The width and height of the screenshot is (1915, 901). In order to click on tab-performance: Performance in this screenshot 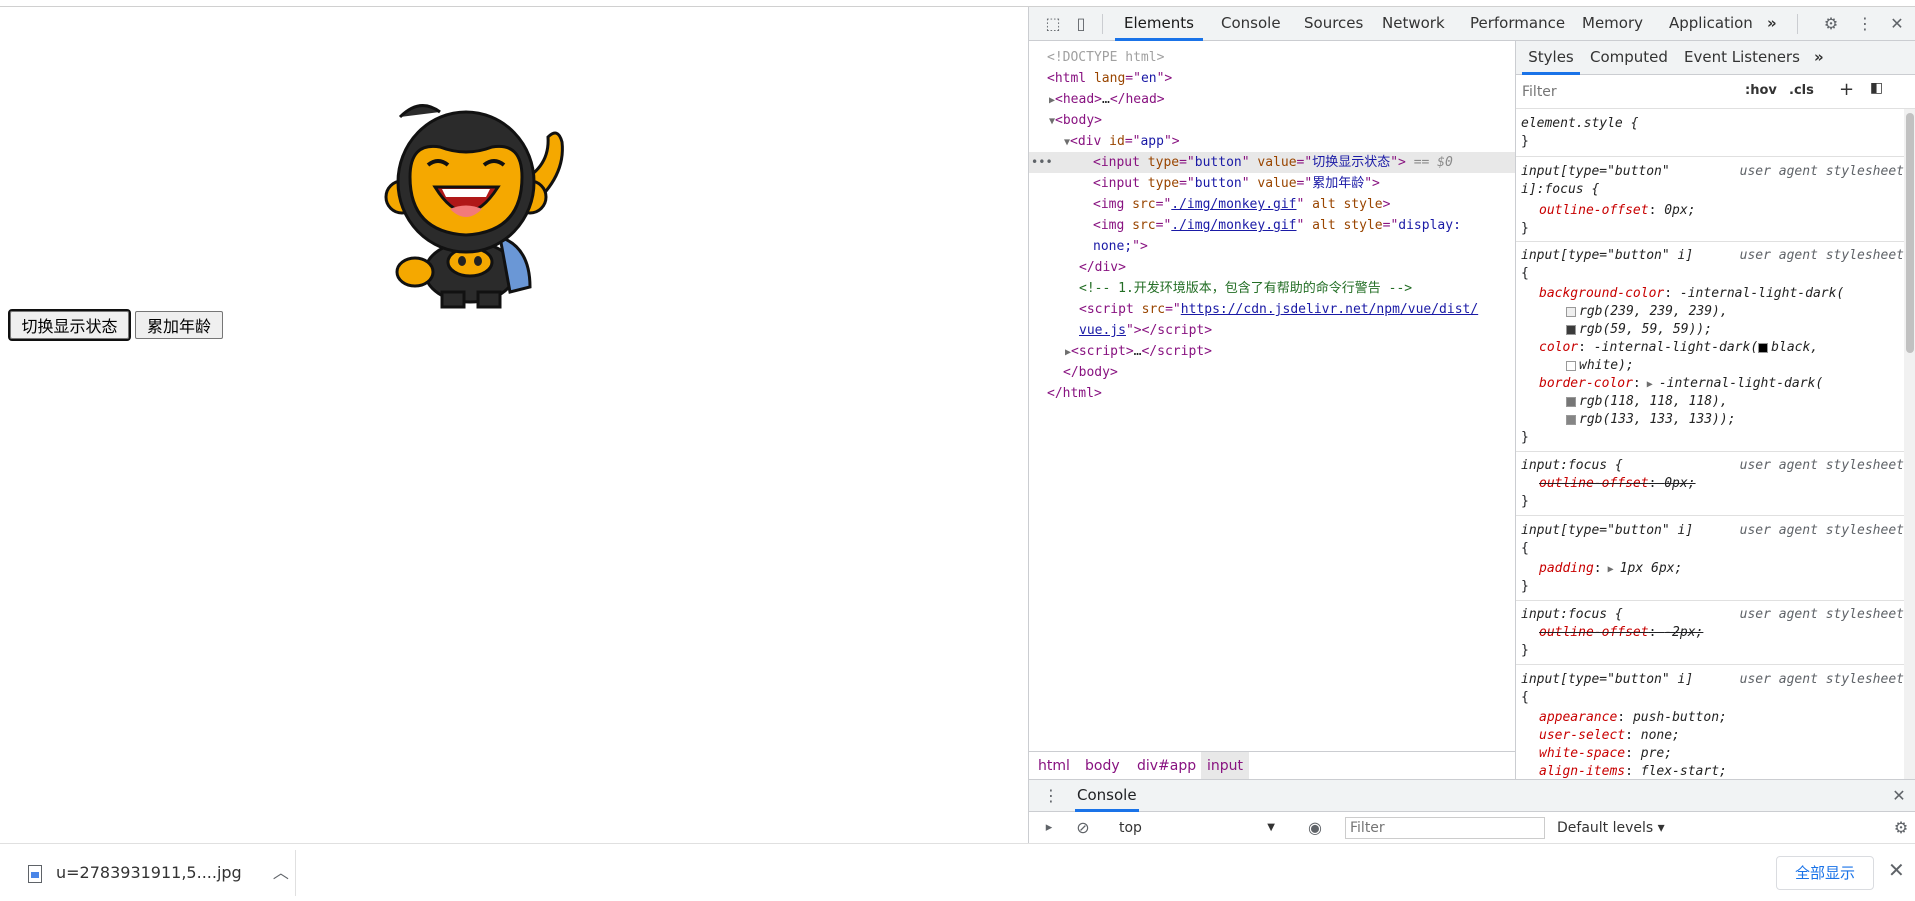, I will do `click(1517, 24)`.